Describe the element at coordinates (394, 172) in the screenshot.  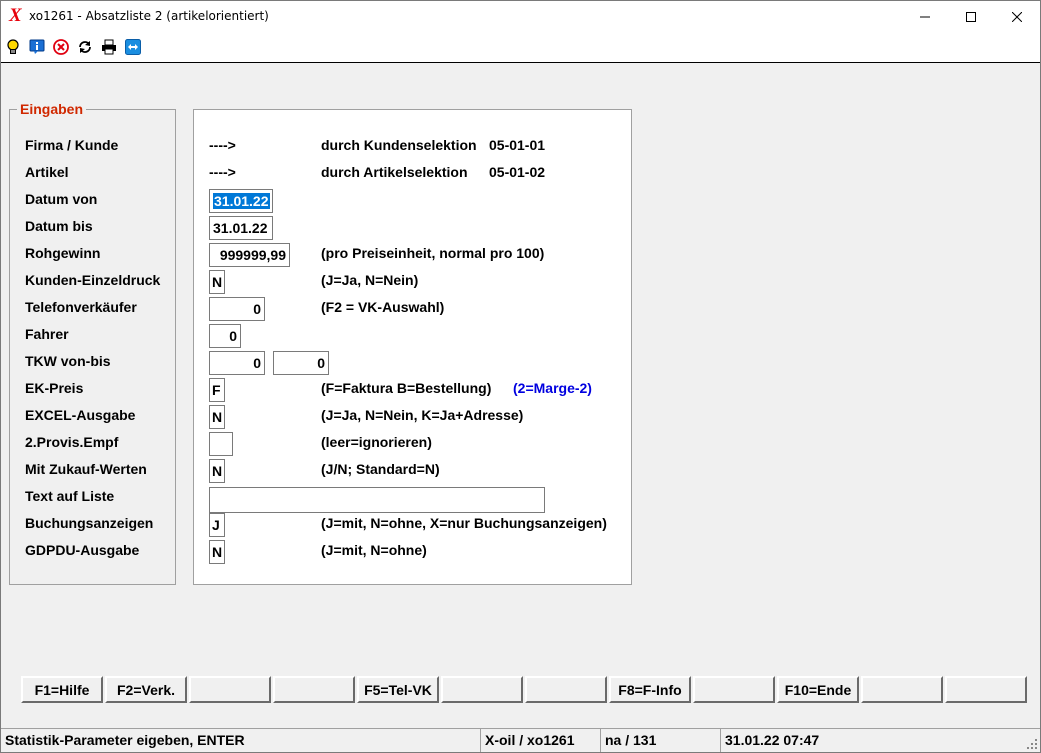
I see `artikel-selection-text: durch Artikelselektion` at that location.